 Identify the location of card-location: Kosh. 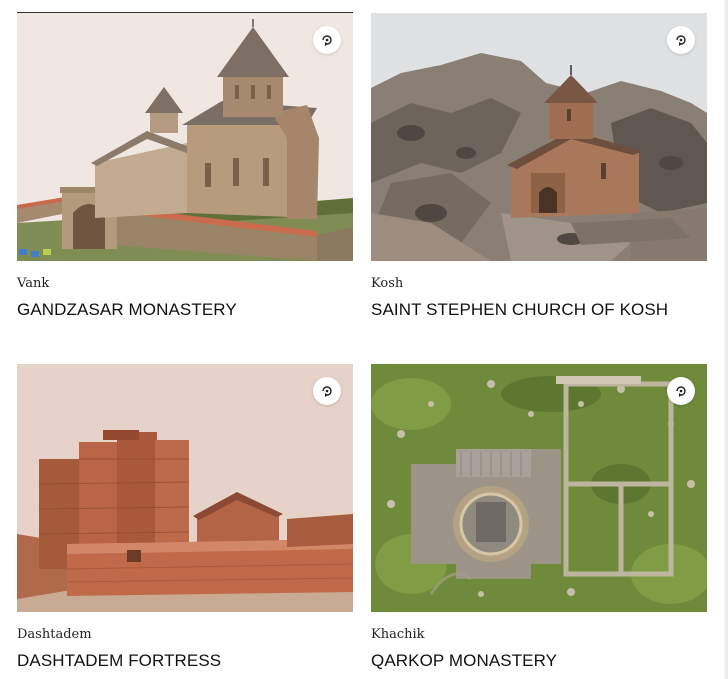
(387, 283).